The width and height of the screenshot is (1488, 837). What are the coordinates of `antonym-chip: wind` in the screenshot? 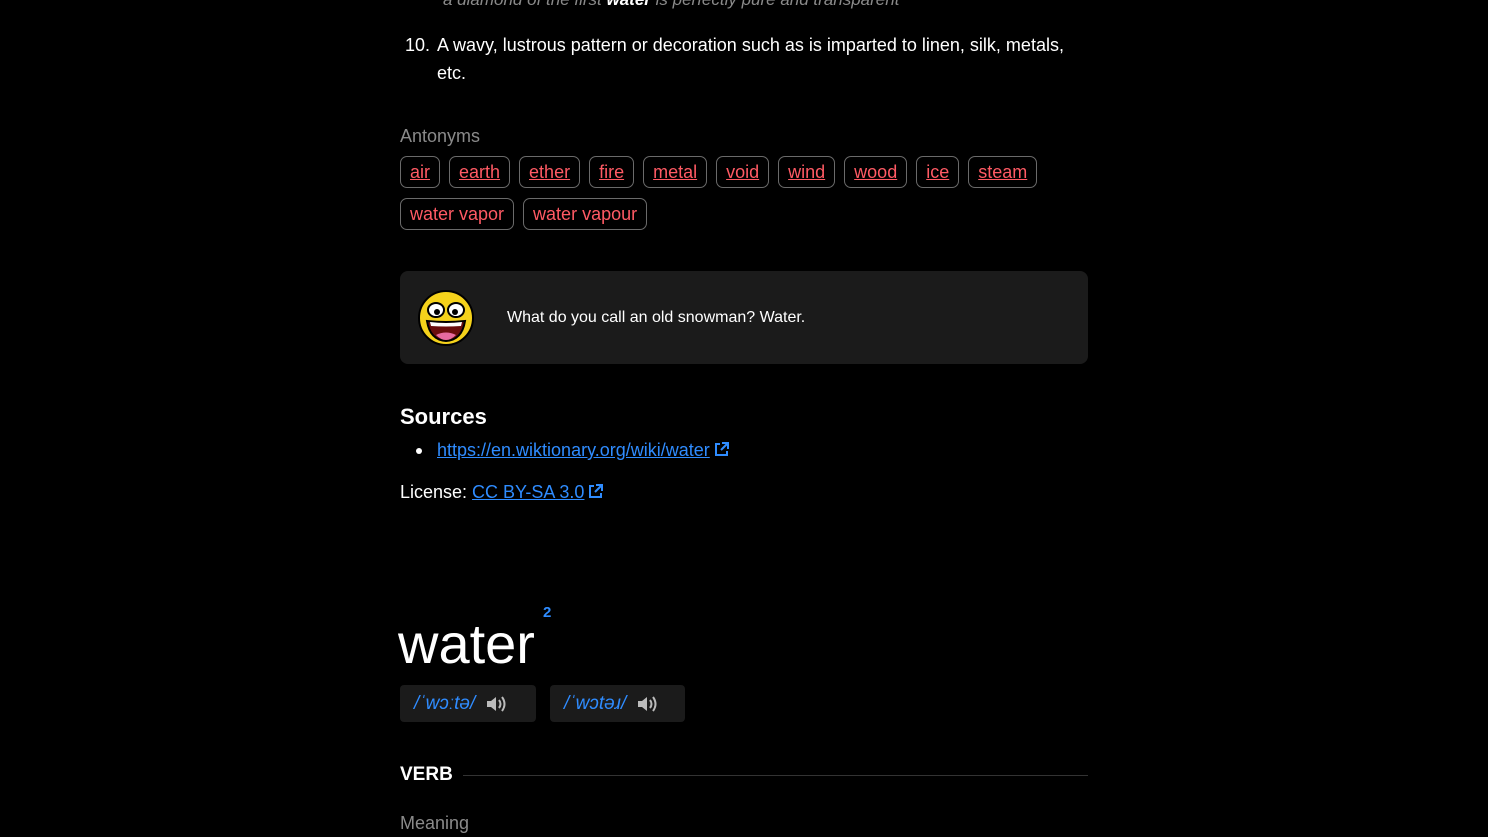 It's located at (807, 172).